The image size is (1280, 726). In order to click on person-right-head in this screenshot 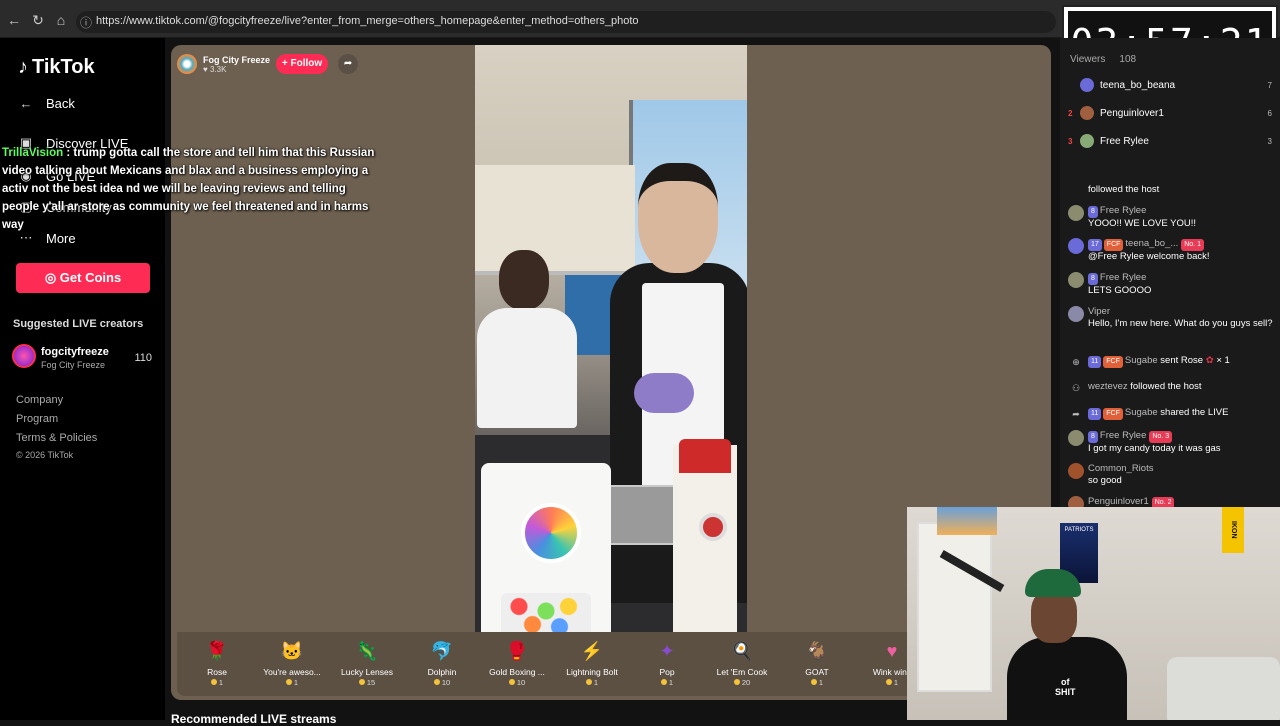, I will do `click(678, 218)`.